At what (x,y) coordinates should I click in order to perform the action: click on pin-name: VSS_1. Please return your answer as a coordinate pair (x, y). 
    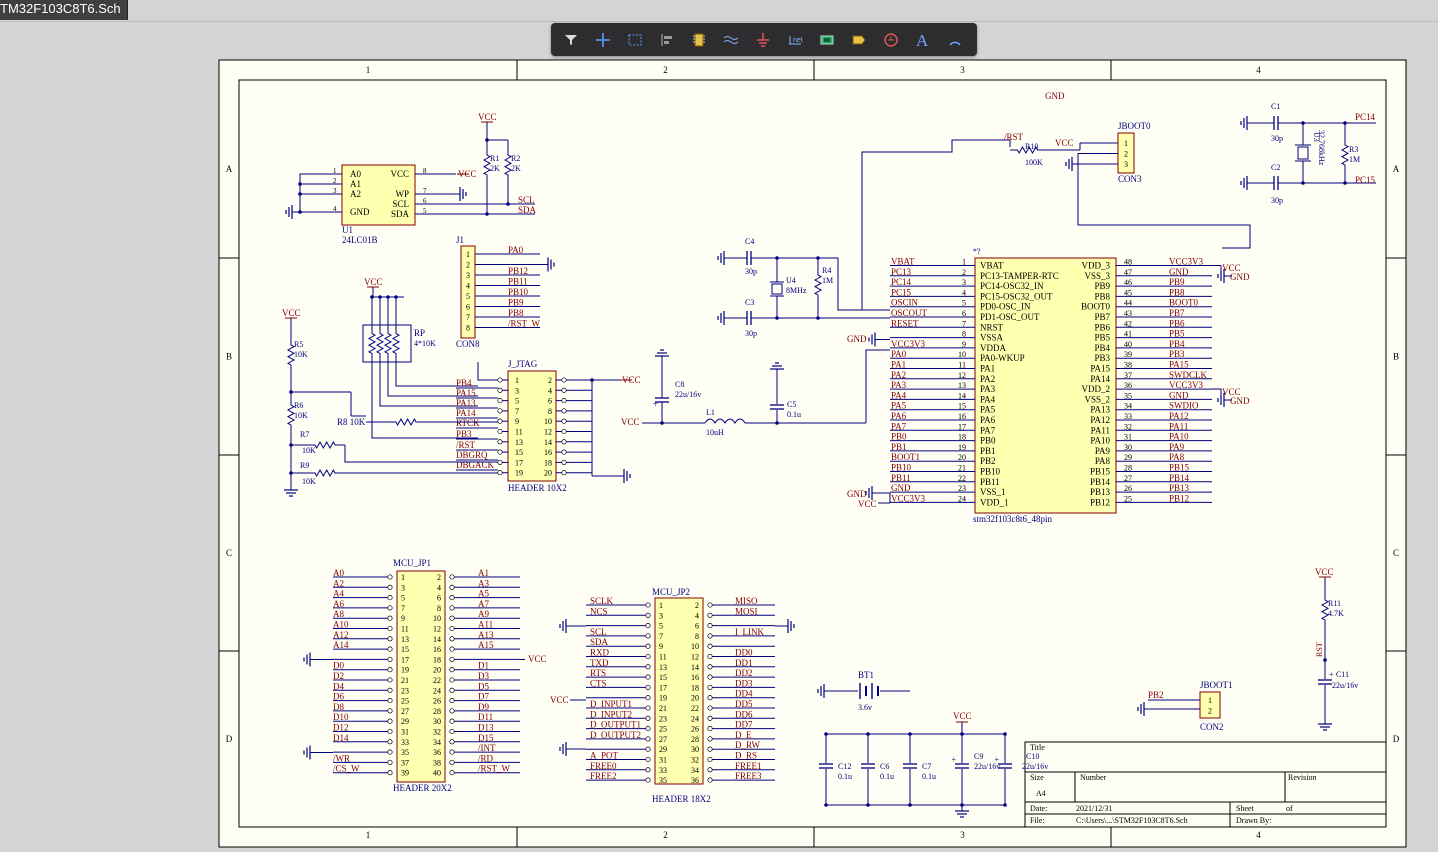
    Looking at the image, I should click on (993, 492).